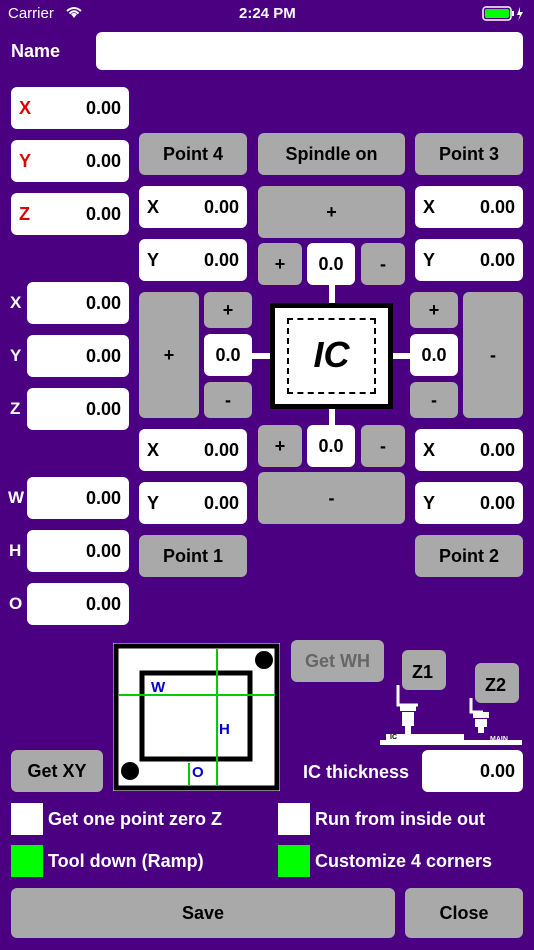 The image size is (534, 950). Describe the element at coordinates (280, 446) in the screenshot. I see `step-bottom-plus-button: +` at that location.